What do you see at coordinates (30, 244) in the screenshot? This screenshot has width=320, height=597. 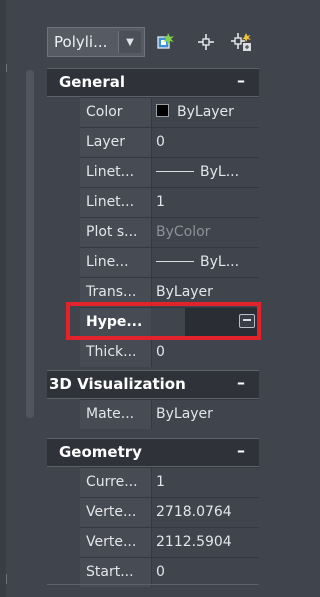 I see `palette-scrollbar` at bounding box center [30, 244].